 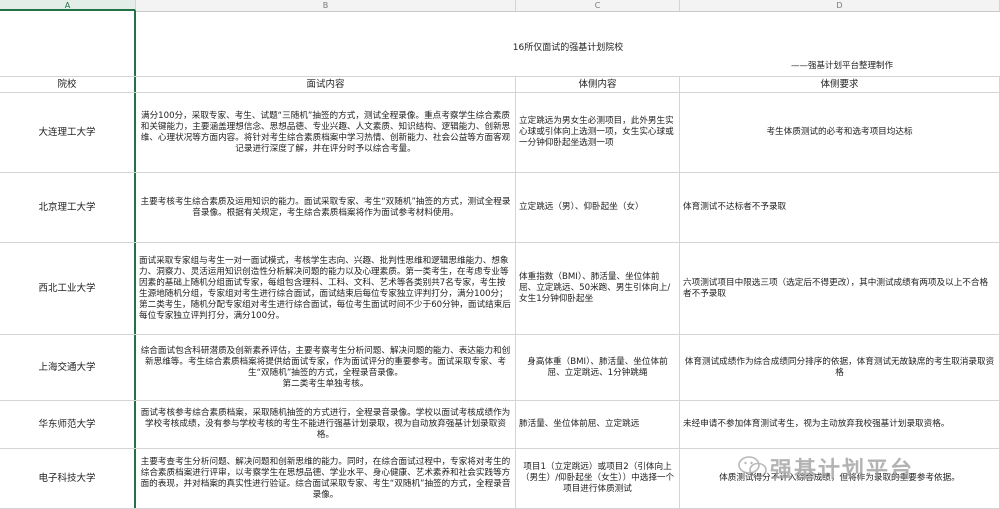 I want to click on header-requirement: 体侧要求, so click(x=840, y=84).